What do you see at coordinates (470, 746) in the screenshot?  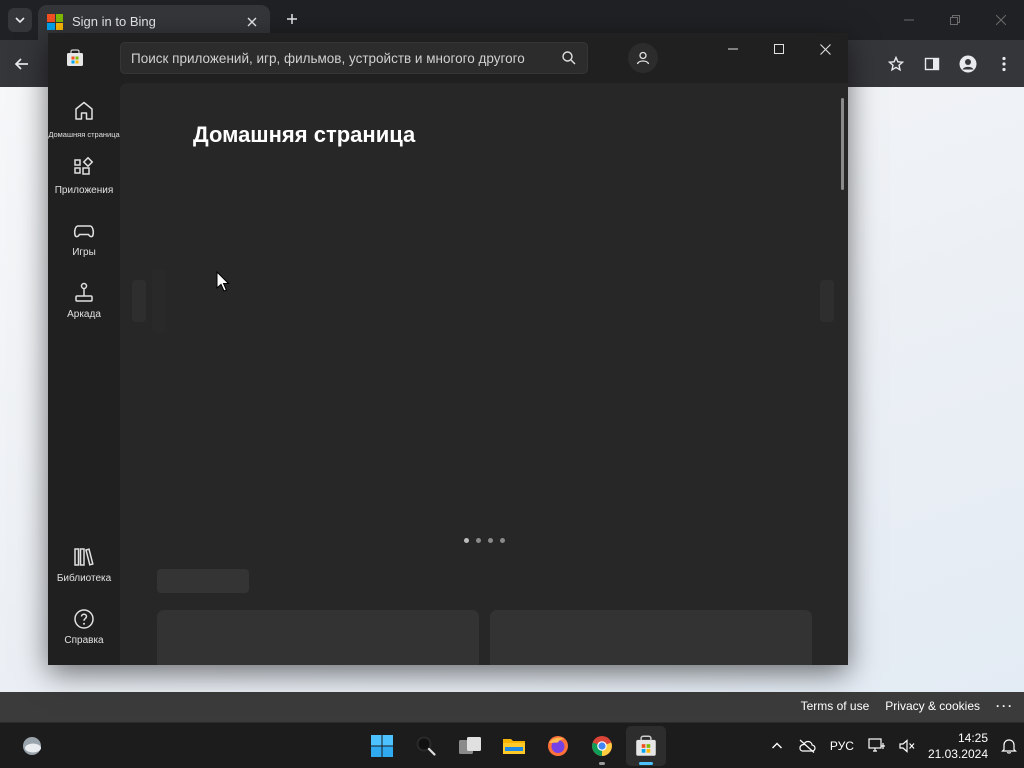 I see `task-view-button` at bounding box center [470, 746].